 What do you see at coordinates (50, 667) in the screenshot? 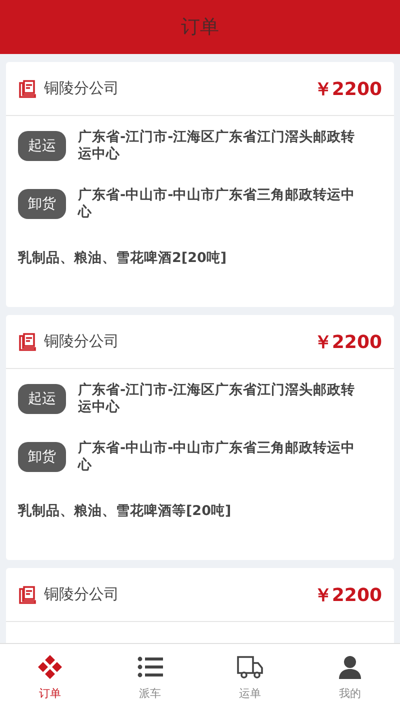
I see `cross-icon` at bounding box center [50, 667].